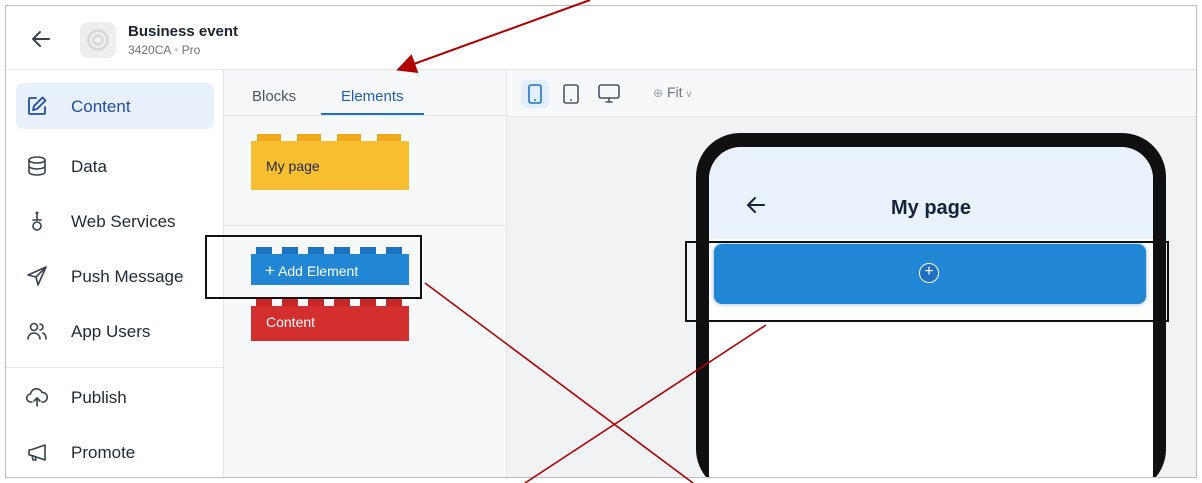 The height and width of the screenshot is (483, 1202). What do you see at coordinates (687, 94) in the screenshot?
I see `chevron-down-icon: ∨` at bounding box center [687, 94].